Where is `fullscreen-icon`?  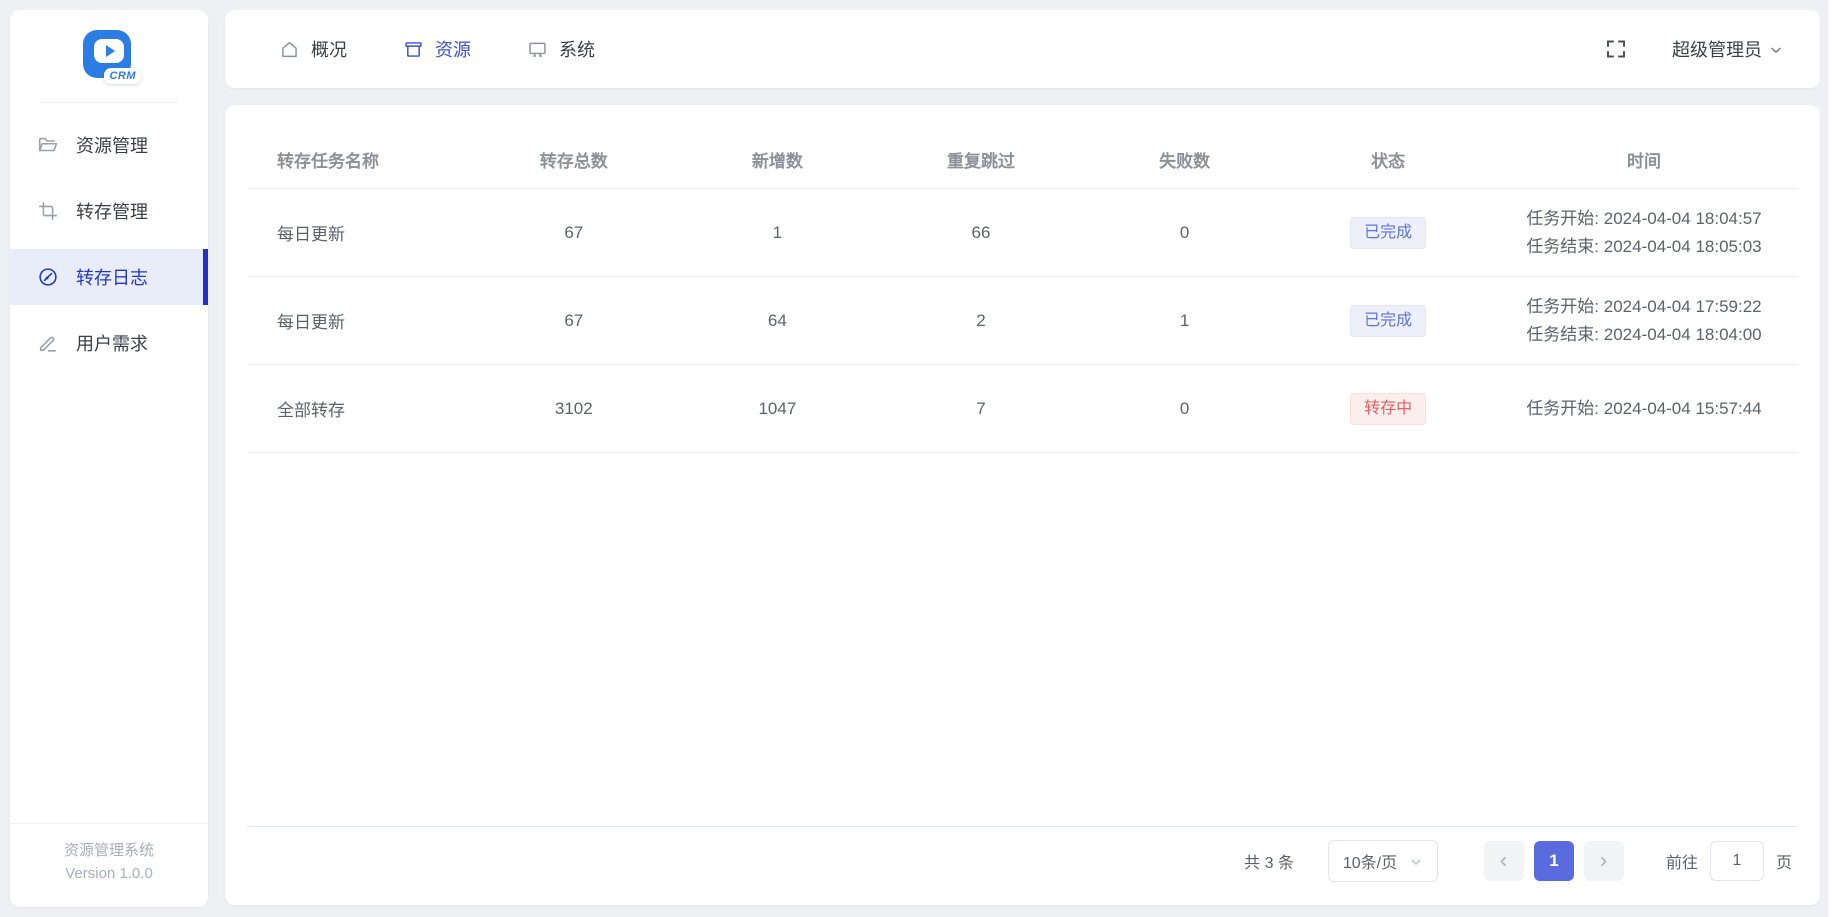 fullscreen-icon is located at coordinates (1616, 49).